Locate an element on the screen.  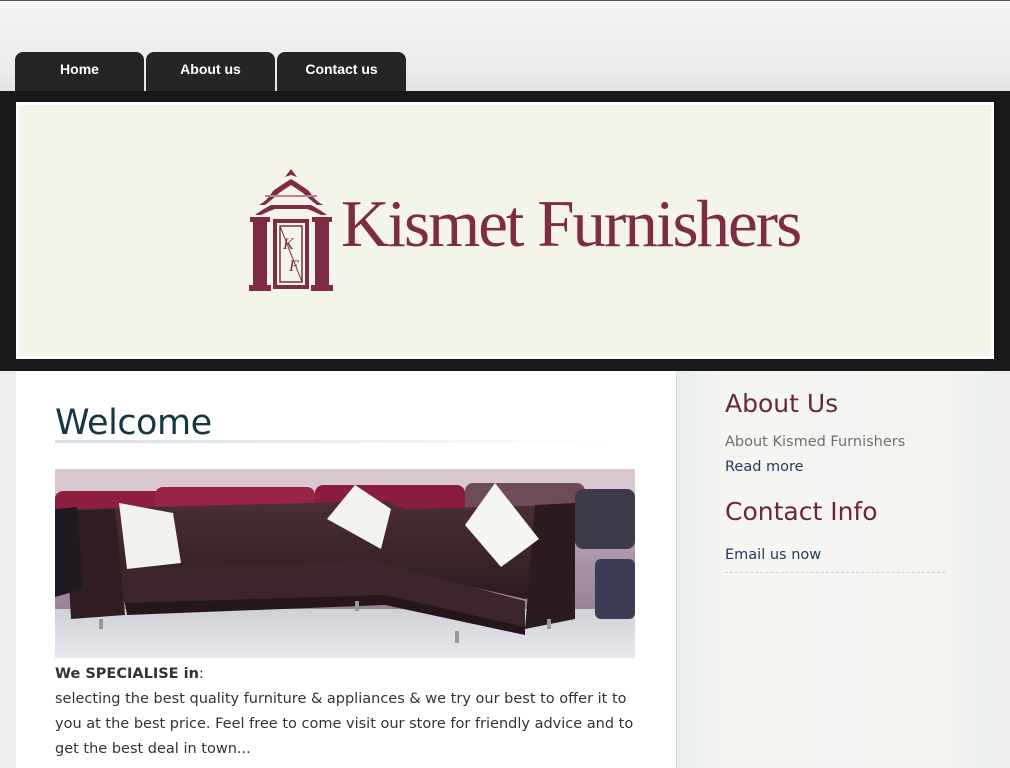
emblem-letter-k: K is located at coordinates (288, 244).